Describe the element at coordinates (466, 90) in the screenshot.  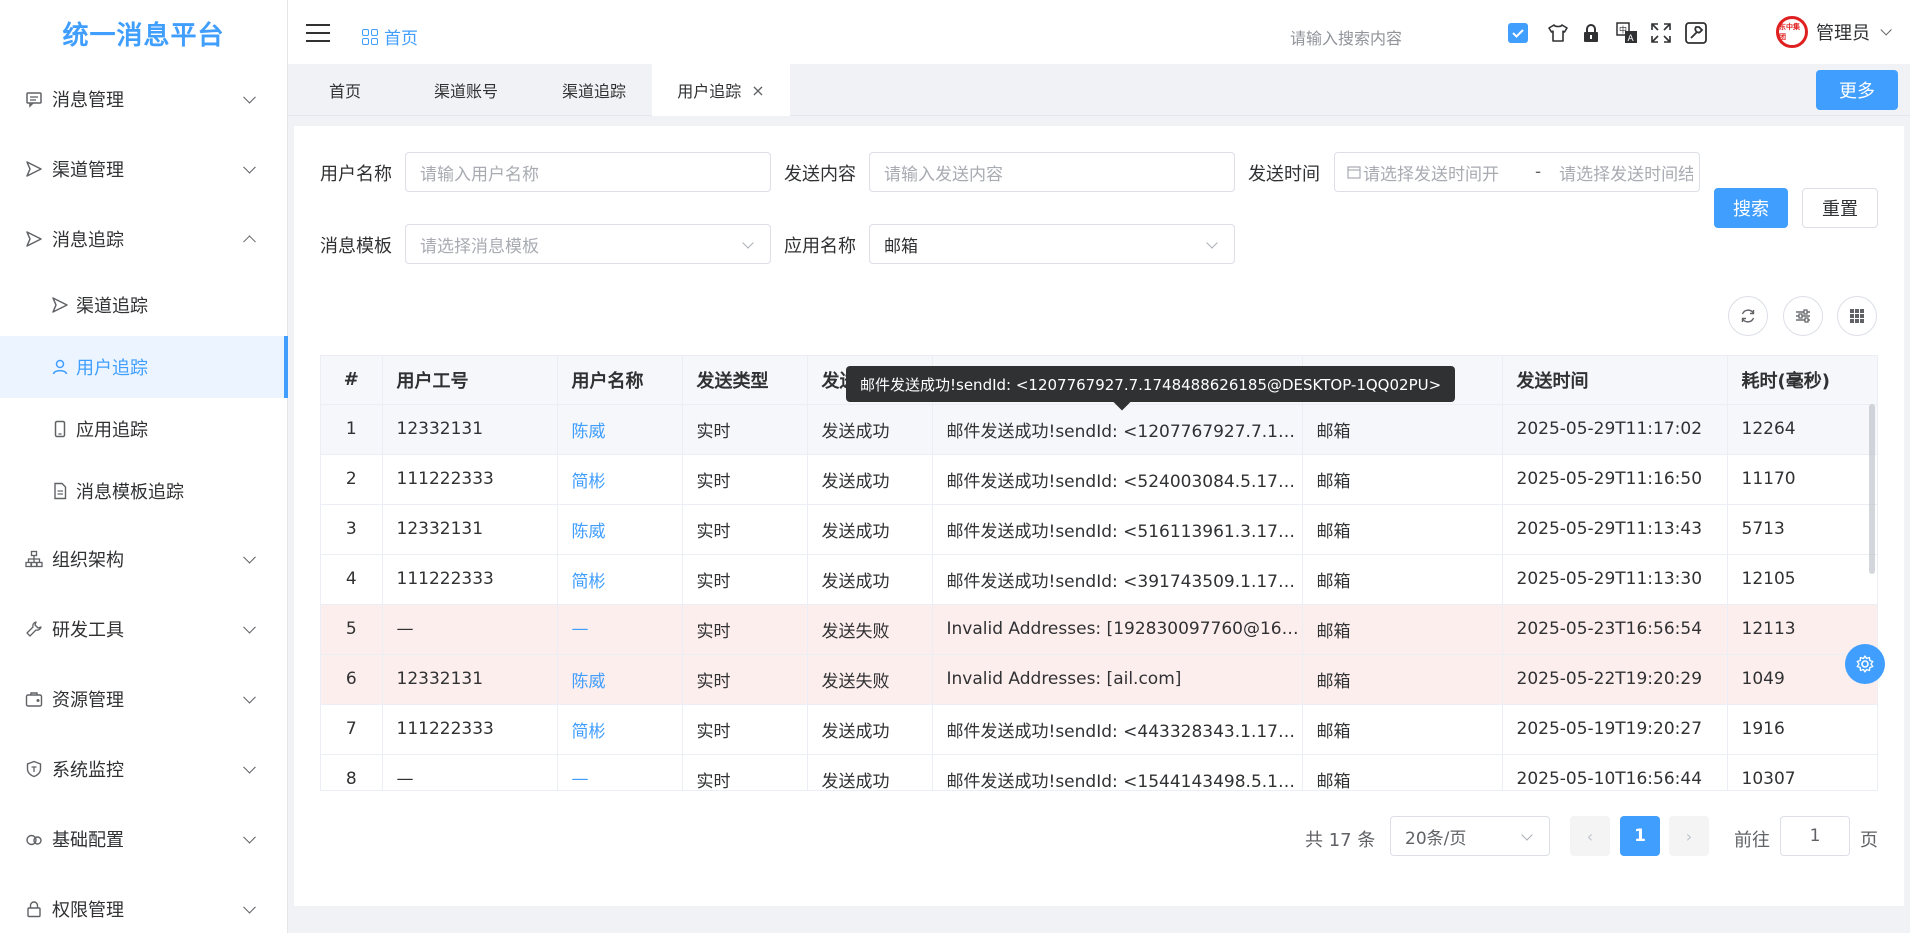
I see `tab-channel-account: 渠道账号` at that location.